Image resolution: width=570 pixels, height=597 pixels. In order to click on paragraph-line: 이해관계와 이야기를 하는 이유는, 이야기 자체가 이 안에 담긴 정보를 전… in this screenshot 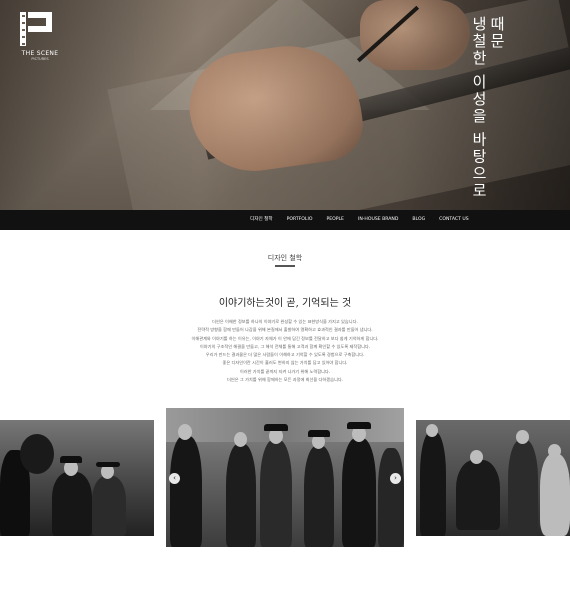, I will do `click(285, 338)`.